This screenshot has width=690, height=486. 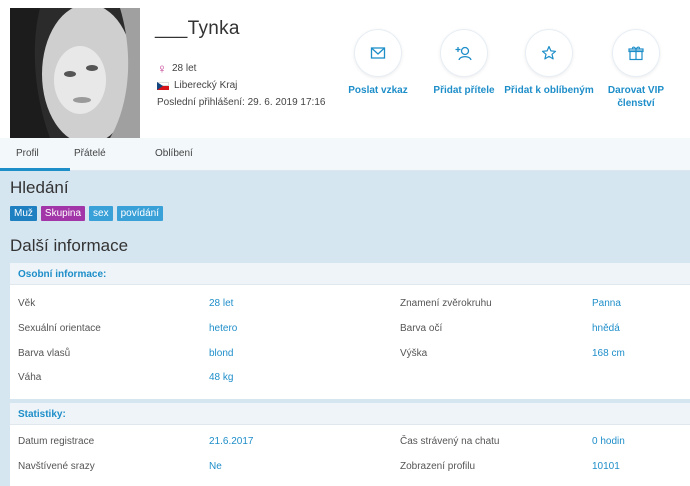 I want to click on profile-photo, so click(x=75, y=73).